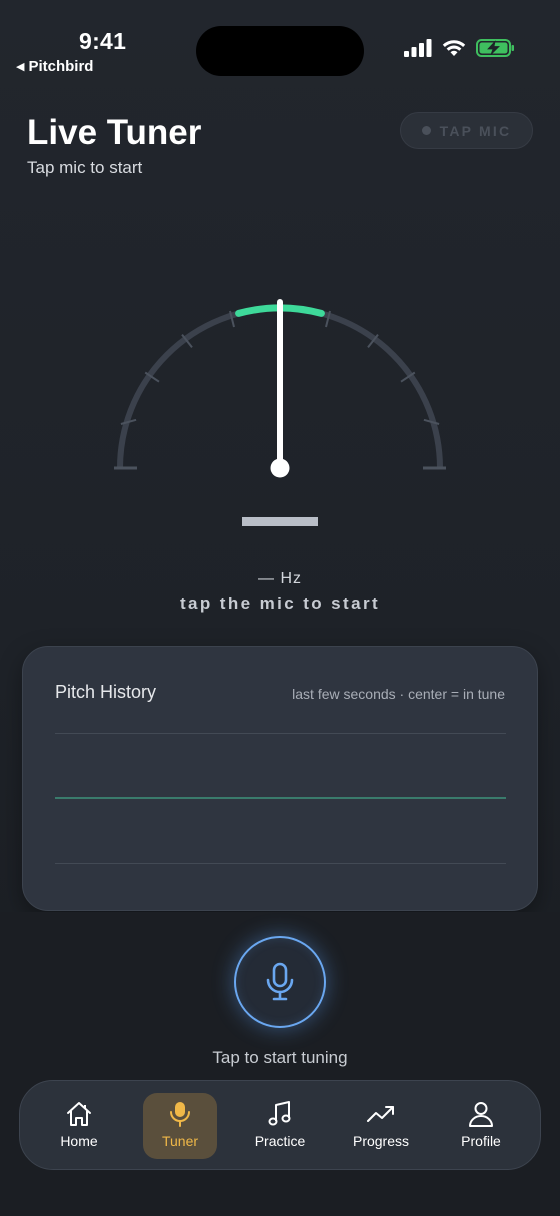 This screenshot has height=1216, width=560. I want to click on status-icons, so click(460, 48).